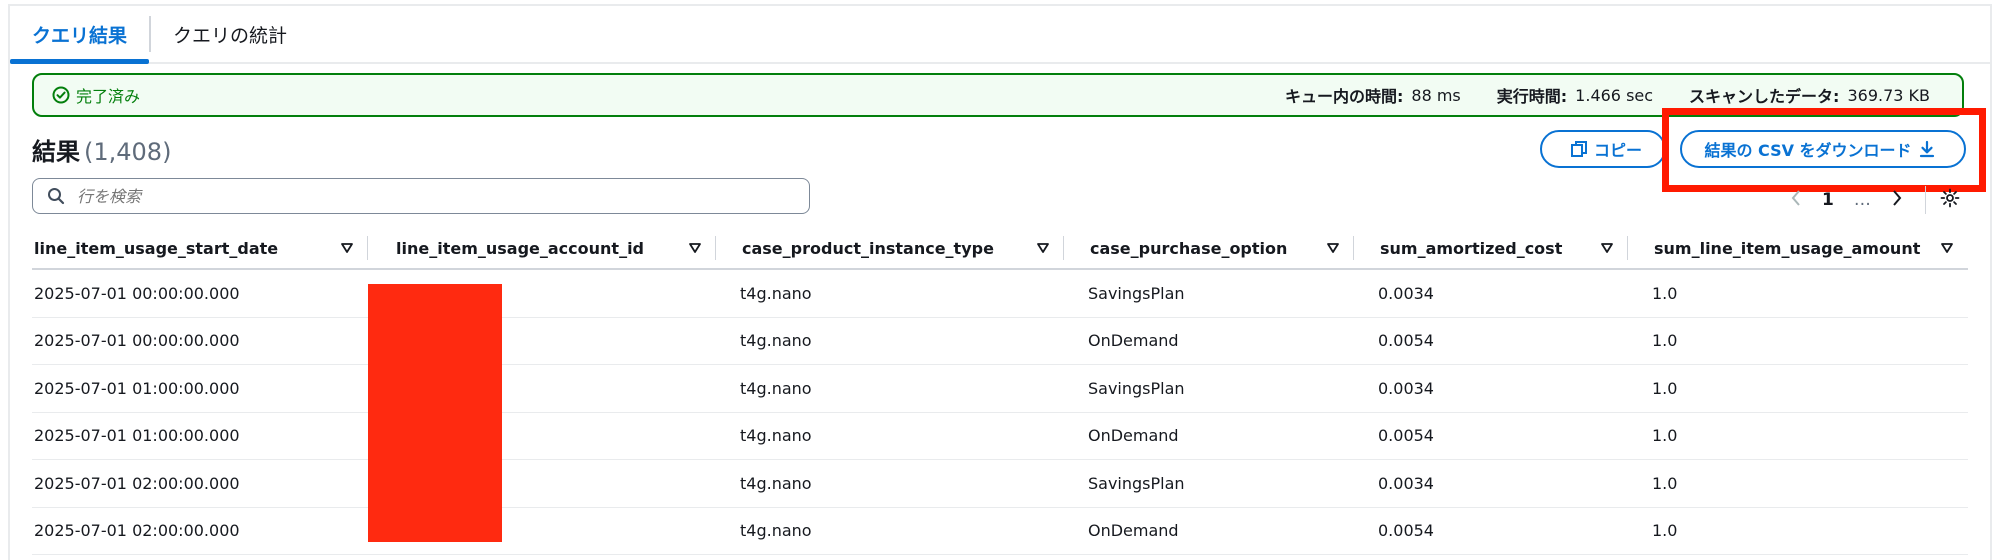 This screenshot has height=560, width=2000. Describe the element at coordinates (1888, 95) in the screenshot. I see `metric-value: 369.73 KB` at that location.